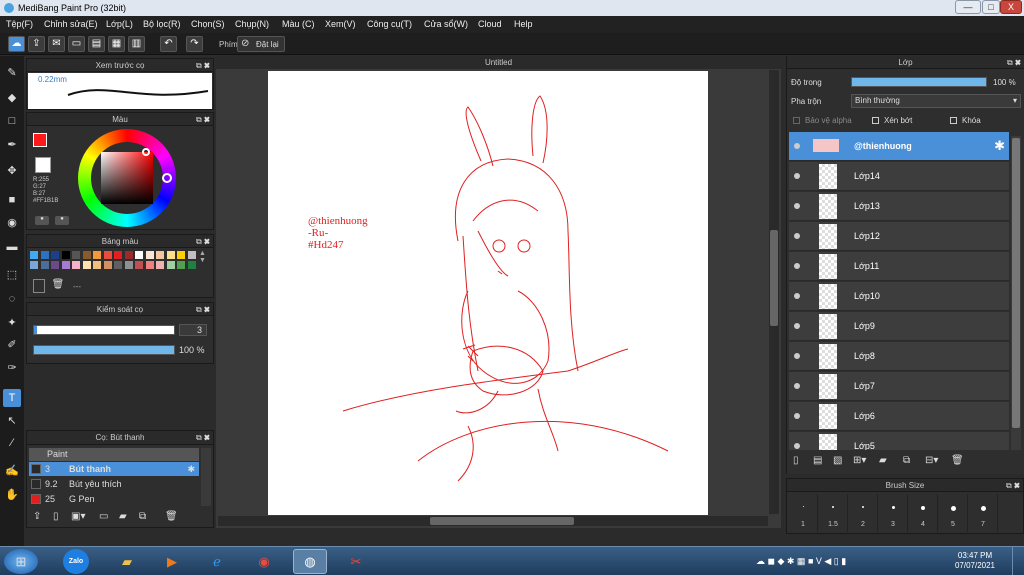 The image size is (1024, 575). Describe the element at coordinates (146, 152) in the screenshot. I see `sv-handle` at that location.